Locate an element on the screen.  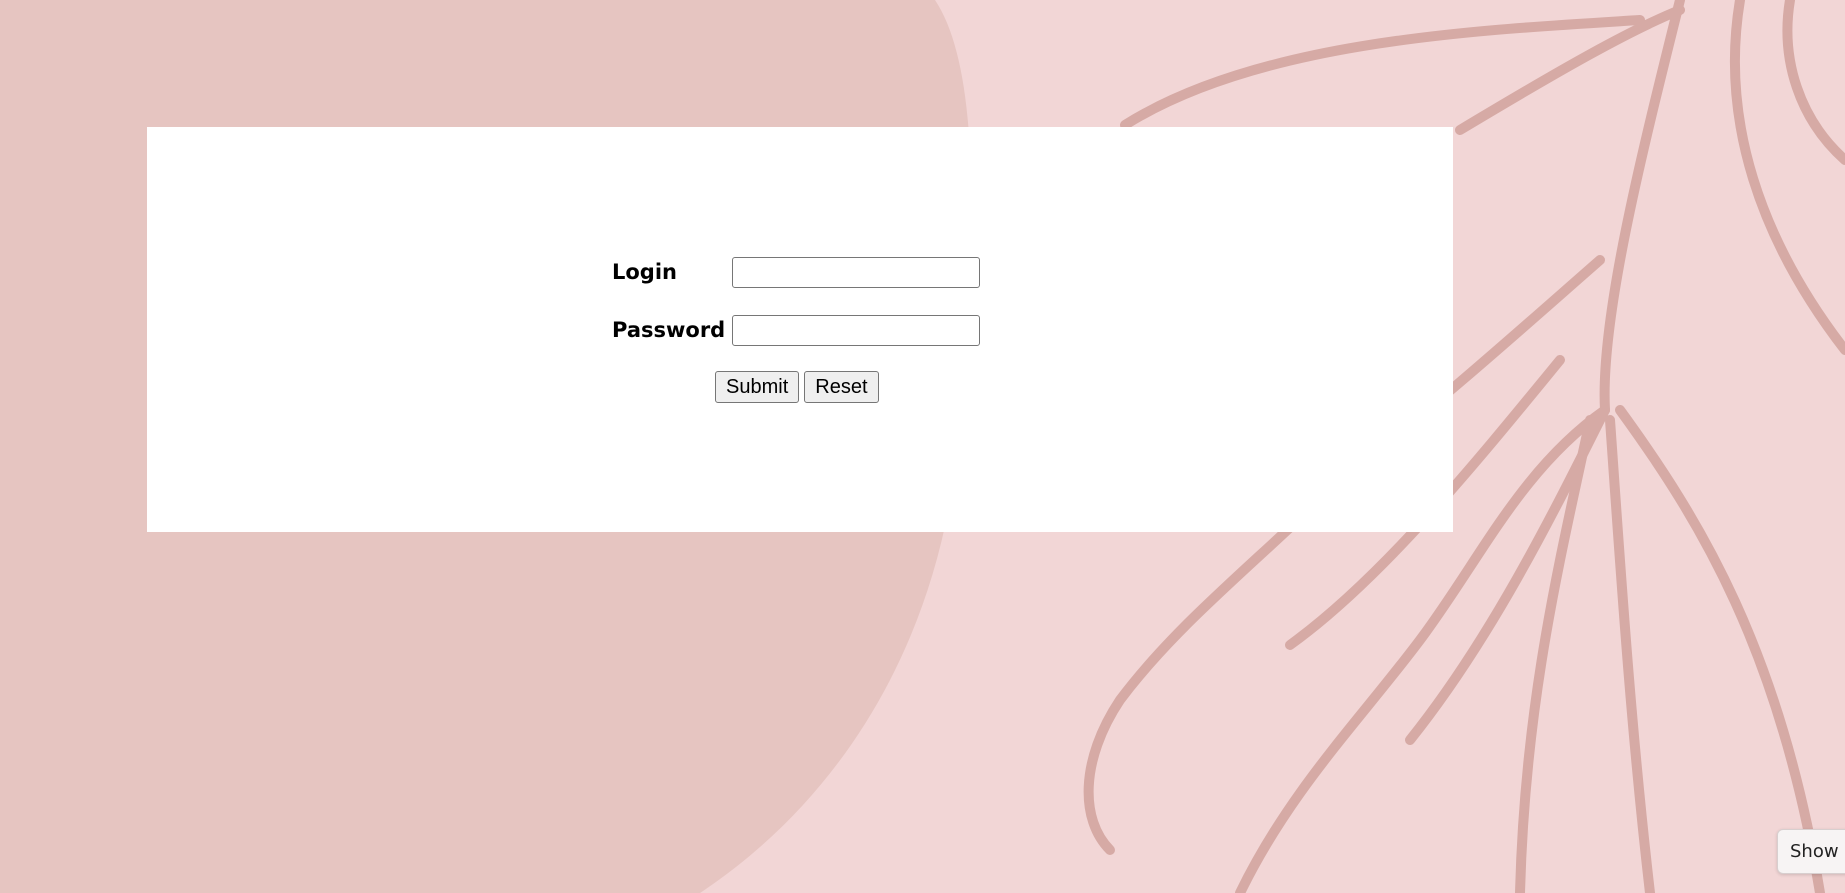
password-input is located at coordinates (856, 330).